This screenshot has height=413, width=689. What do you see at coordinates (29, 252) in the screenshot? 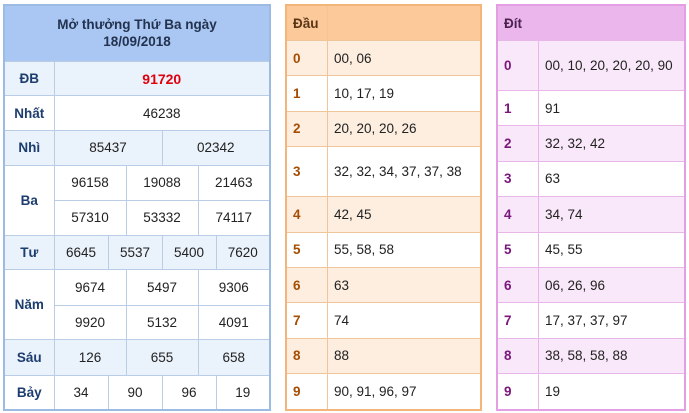
I see `prize-label-tu: Tư` at bounding box center [29, 252].